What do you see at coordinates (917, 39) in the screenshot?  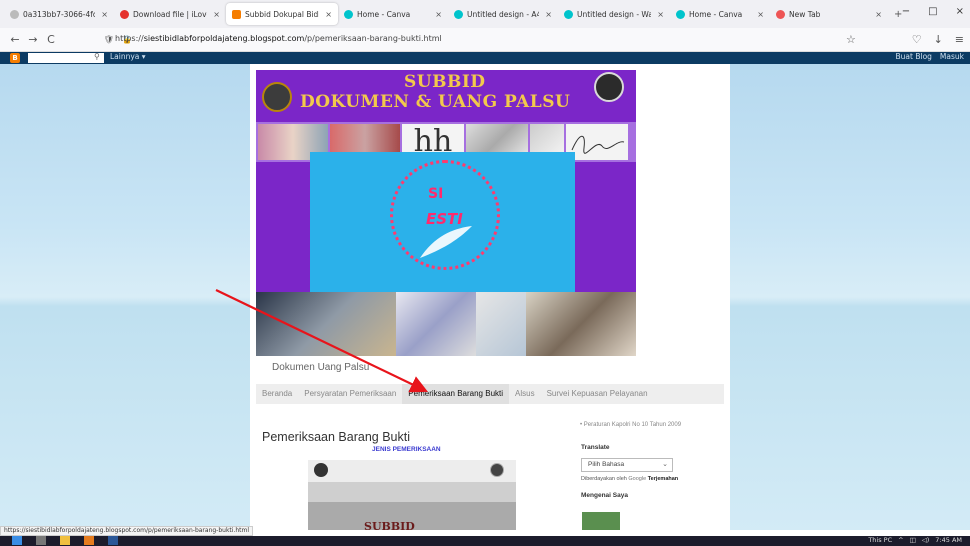 I see `pocket-icon: ♡` at bounding box center [917, 39].